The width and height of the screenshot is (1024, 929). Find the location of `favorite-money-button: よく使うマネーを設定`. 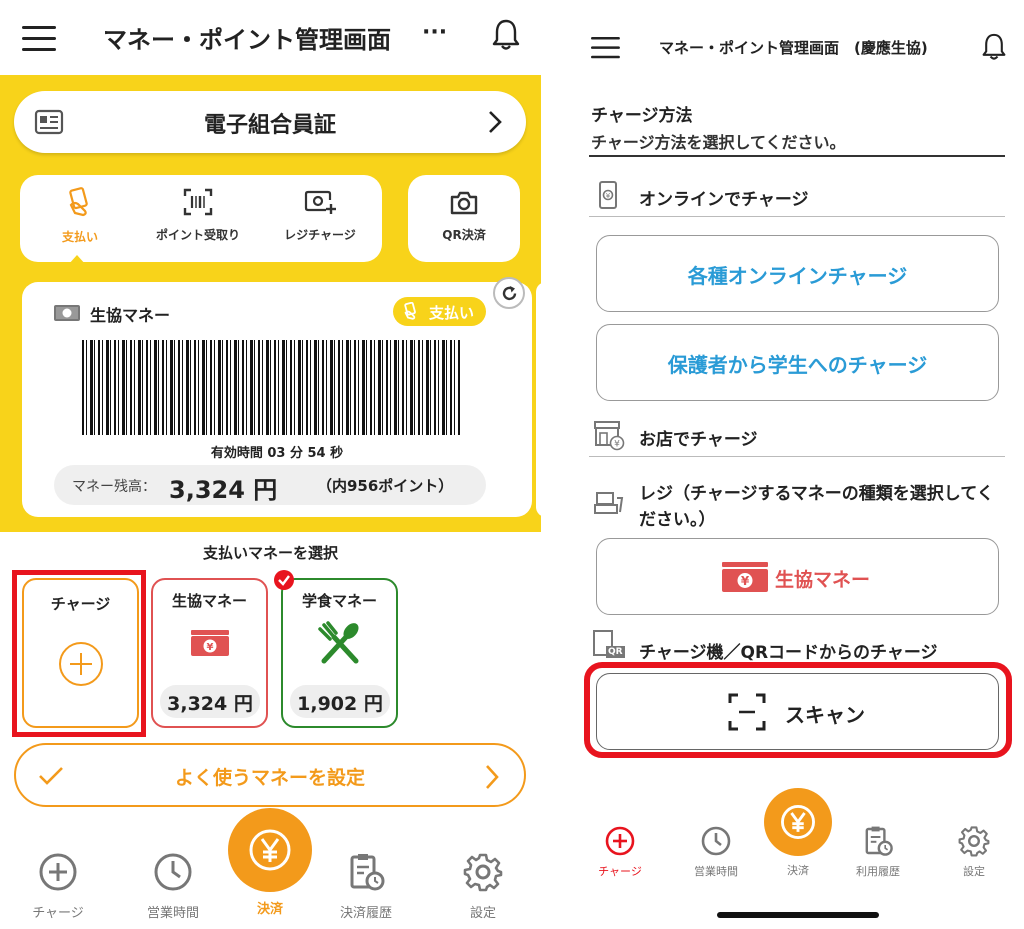

favorite-money-button: よく使うマネーを設定 is located at coordinates (270, 775).